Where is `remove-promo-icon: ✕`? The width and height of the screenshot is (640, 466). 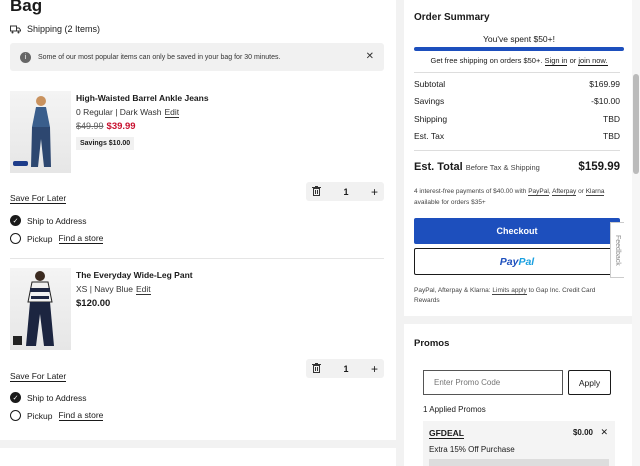
remove-promo-icon: ✕ is located at coordinates (604, 432).